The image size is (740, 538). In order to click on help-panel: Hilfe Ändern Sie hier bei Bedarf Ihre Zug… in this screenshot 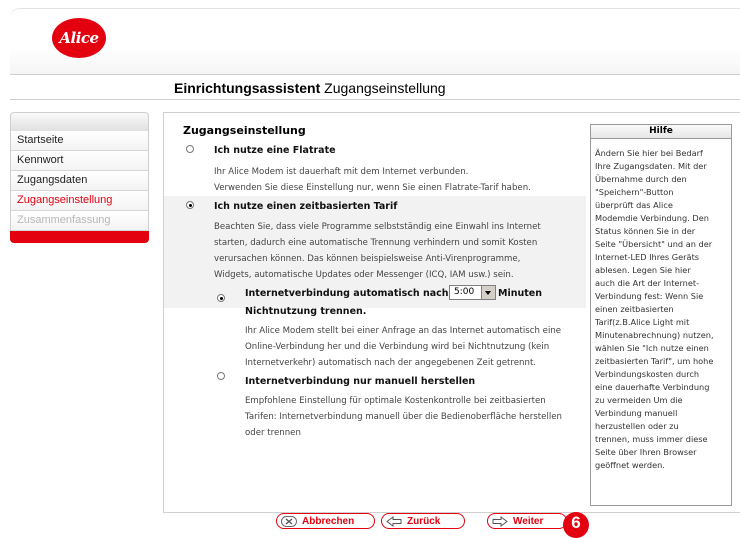, I will do `click(661, 315)`.